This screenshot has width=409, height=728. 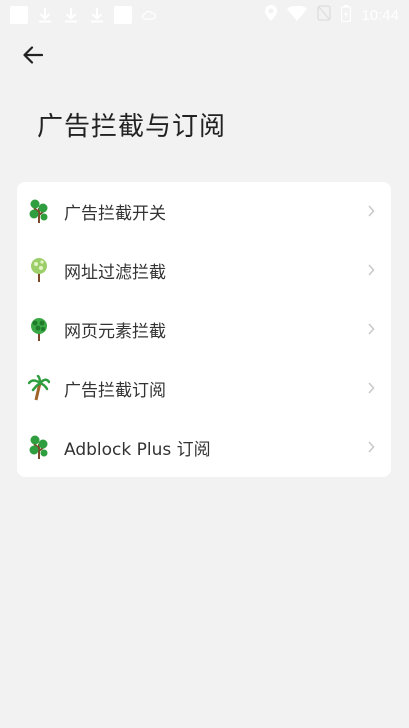 What do you see at coordinates (204, 15) in the screenshot?
I see `status-bar: 10:44` at bounding box center [204, 15].